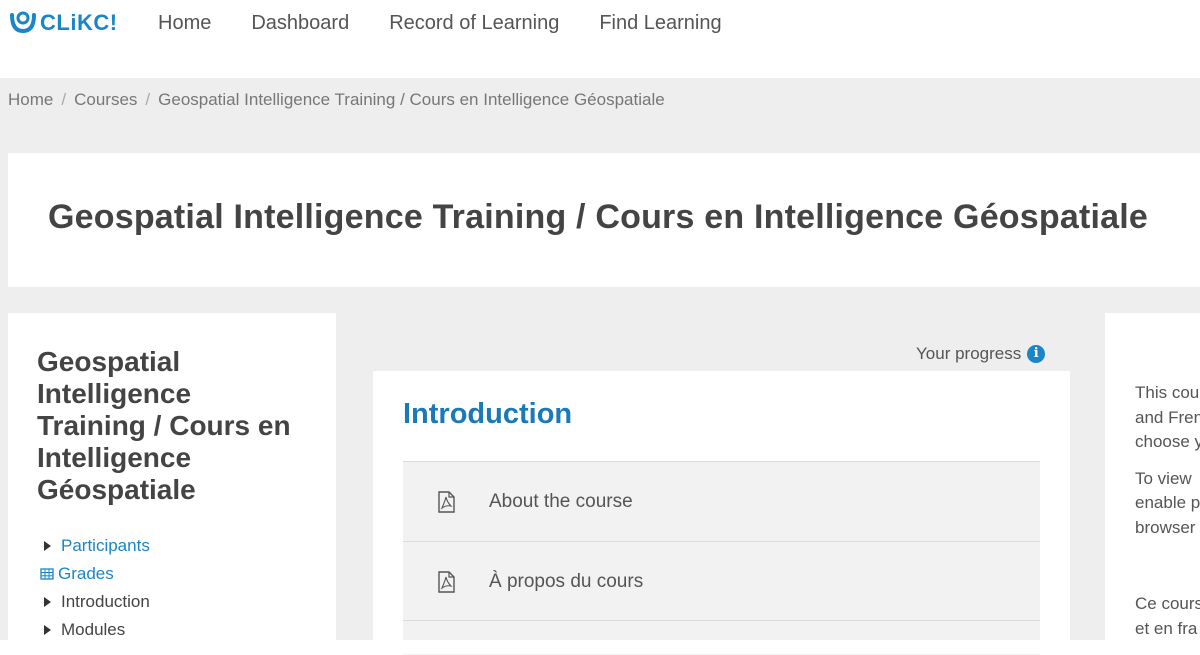 The width and height of the screenshot is (1200, 655). I want to click on nav-item-label: Participants, so click(105, 546).